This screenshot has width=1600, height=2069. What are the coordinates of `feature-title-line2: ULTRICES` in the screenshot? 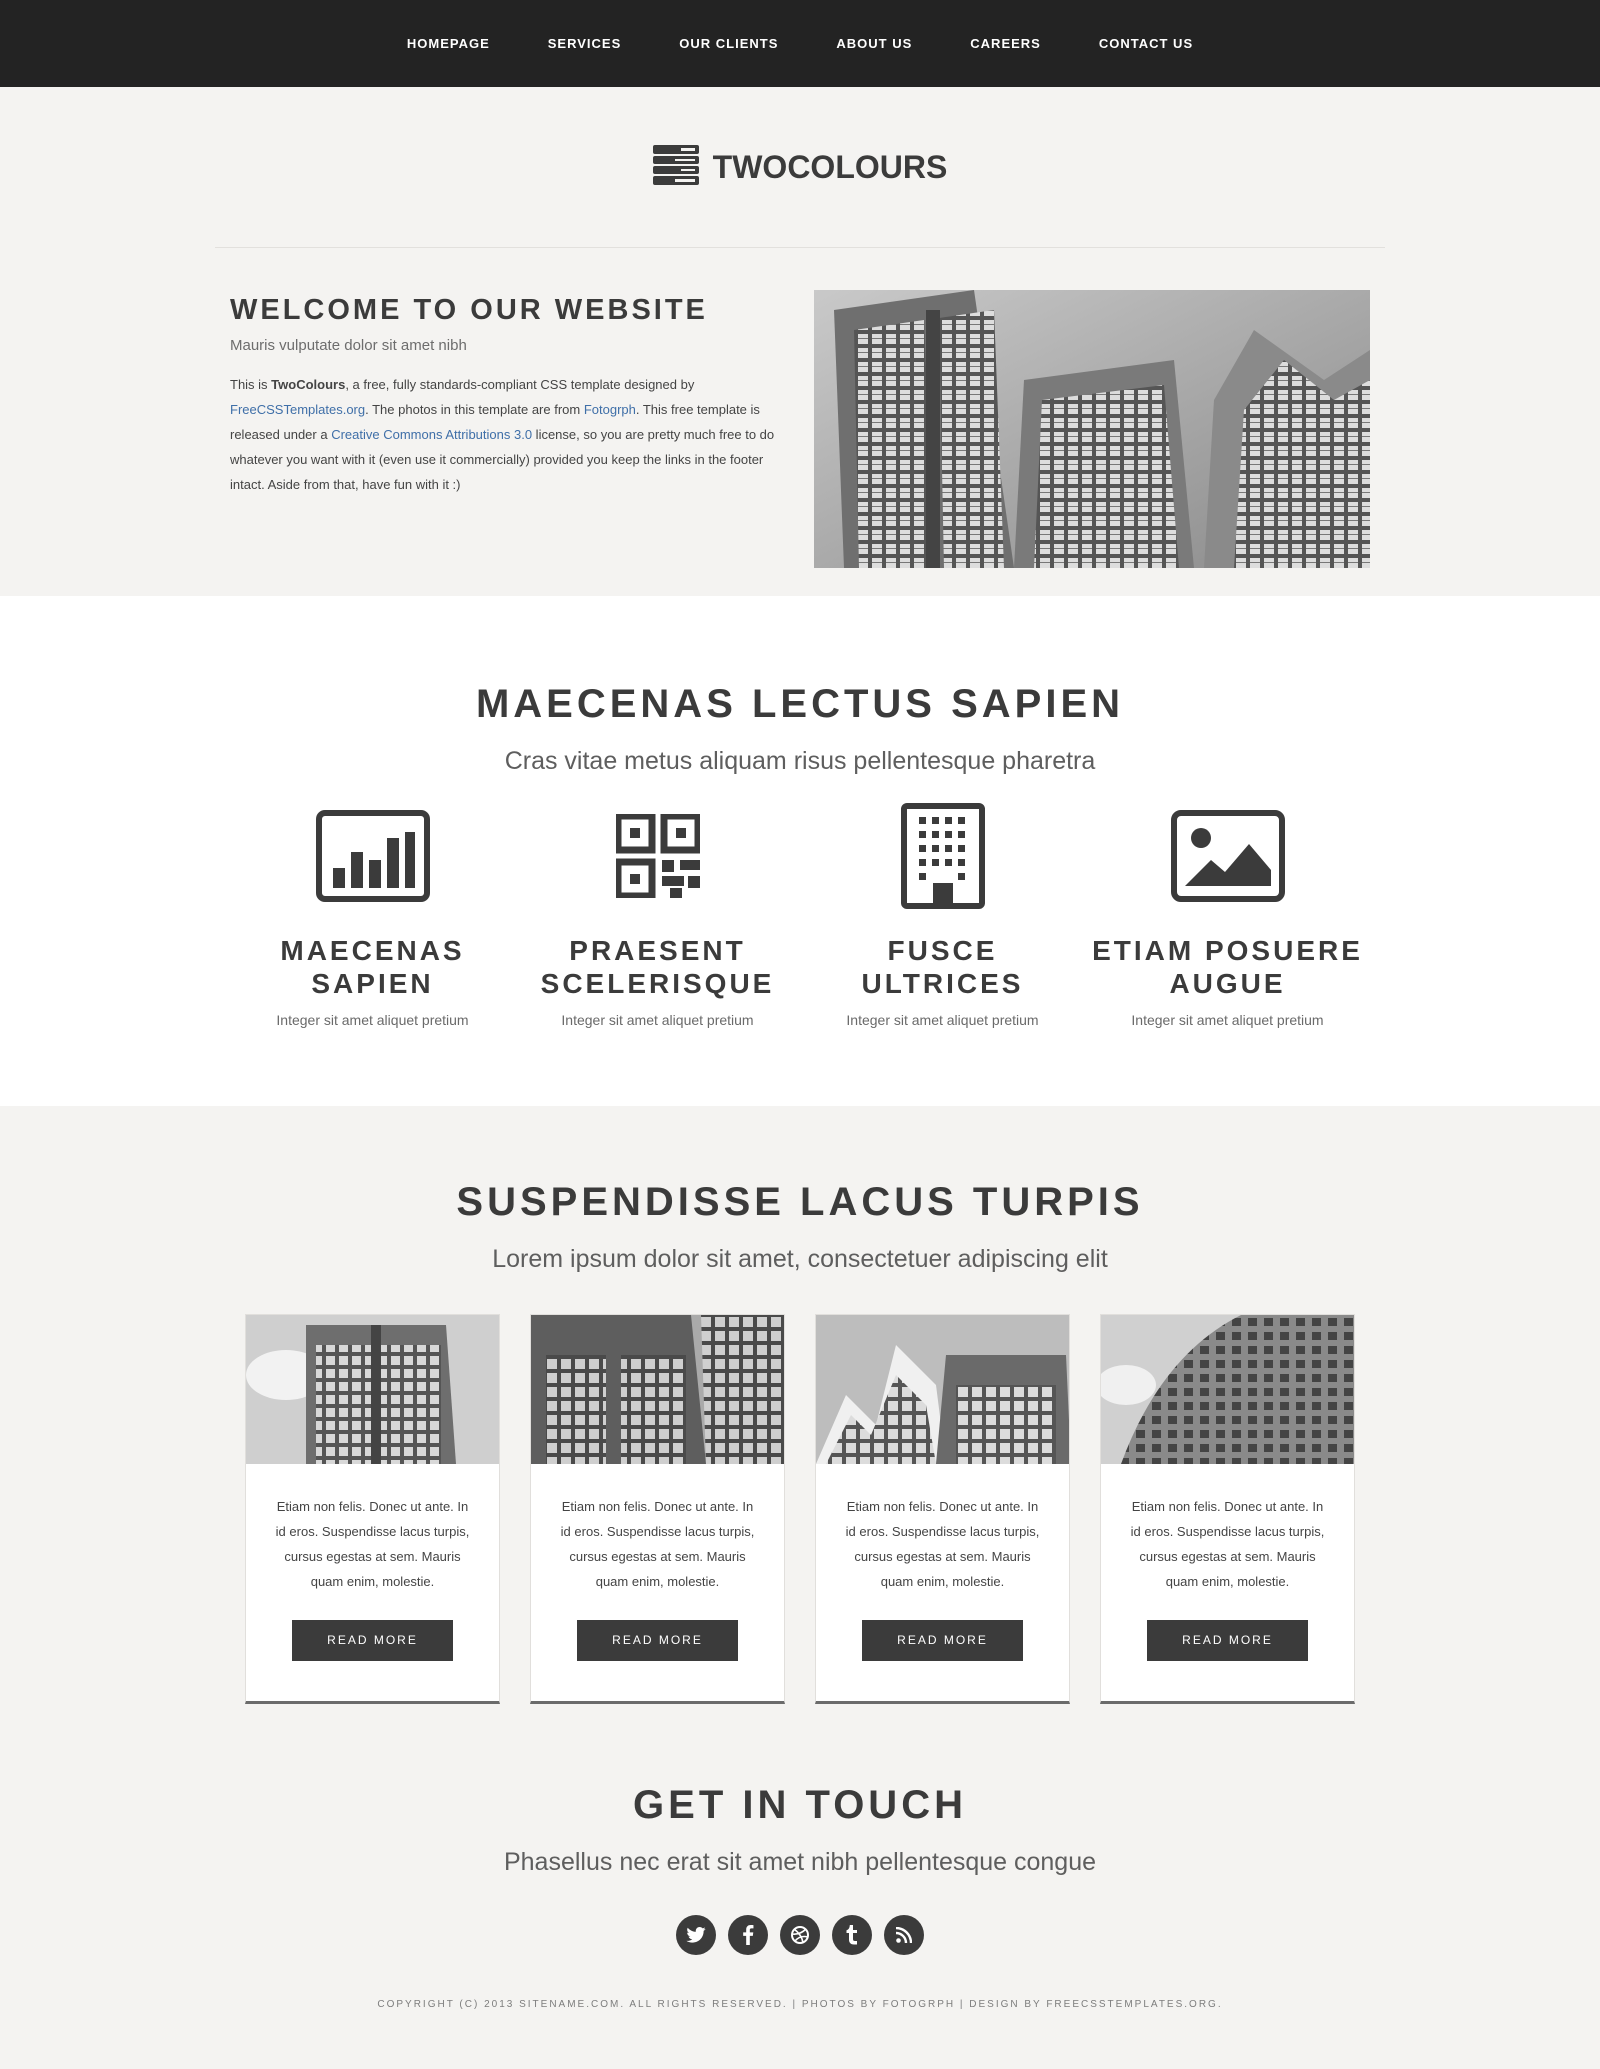 It's located at (942, 983).